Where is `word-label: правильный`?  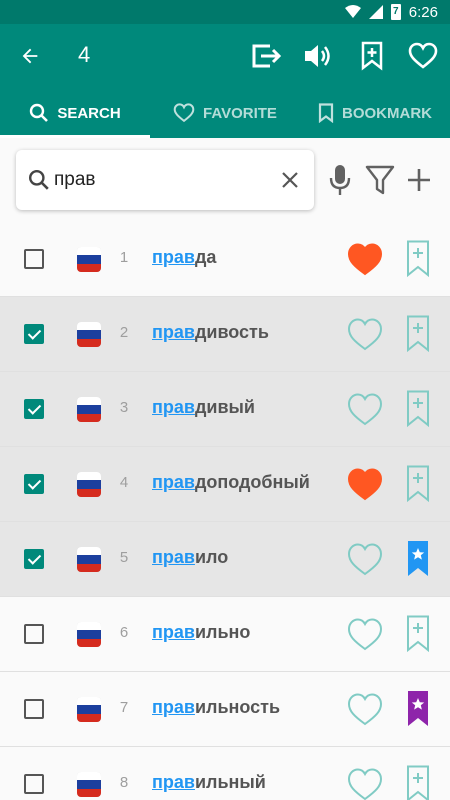
word-label: правильный is located at coordinates (209, 782).